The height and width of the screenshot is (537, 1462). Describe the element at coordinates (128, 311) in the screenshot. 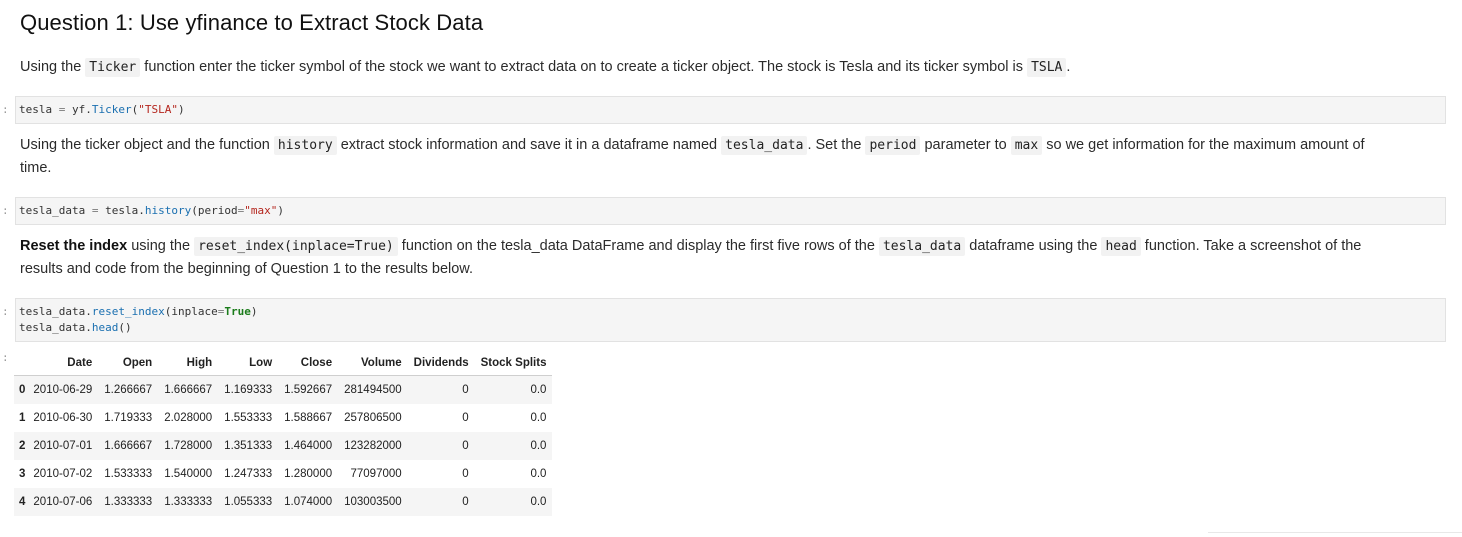

I see `code-func: reset_index` at that location.